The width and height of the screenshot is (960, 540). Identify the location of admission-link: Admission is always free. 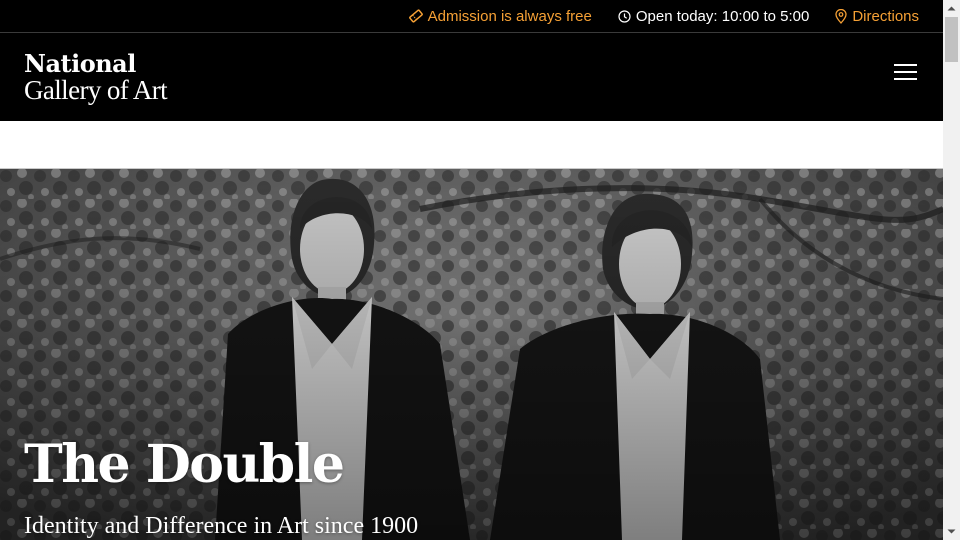
(500, 16).